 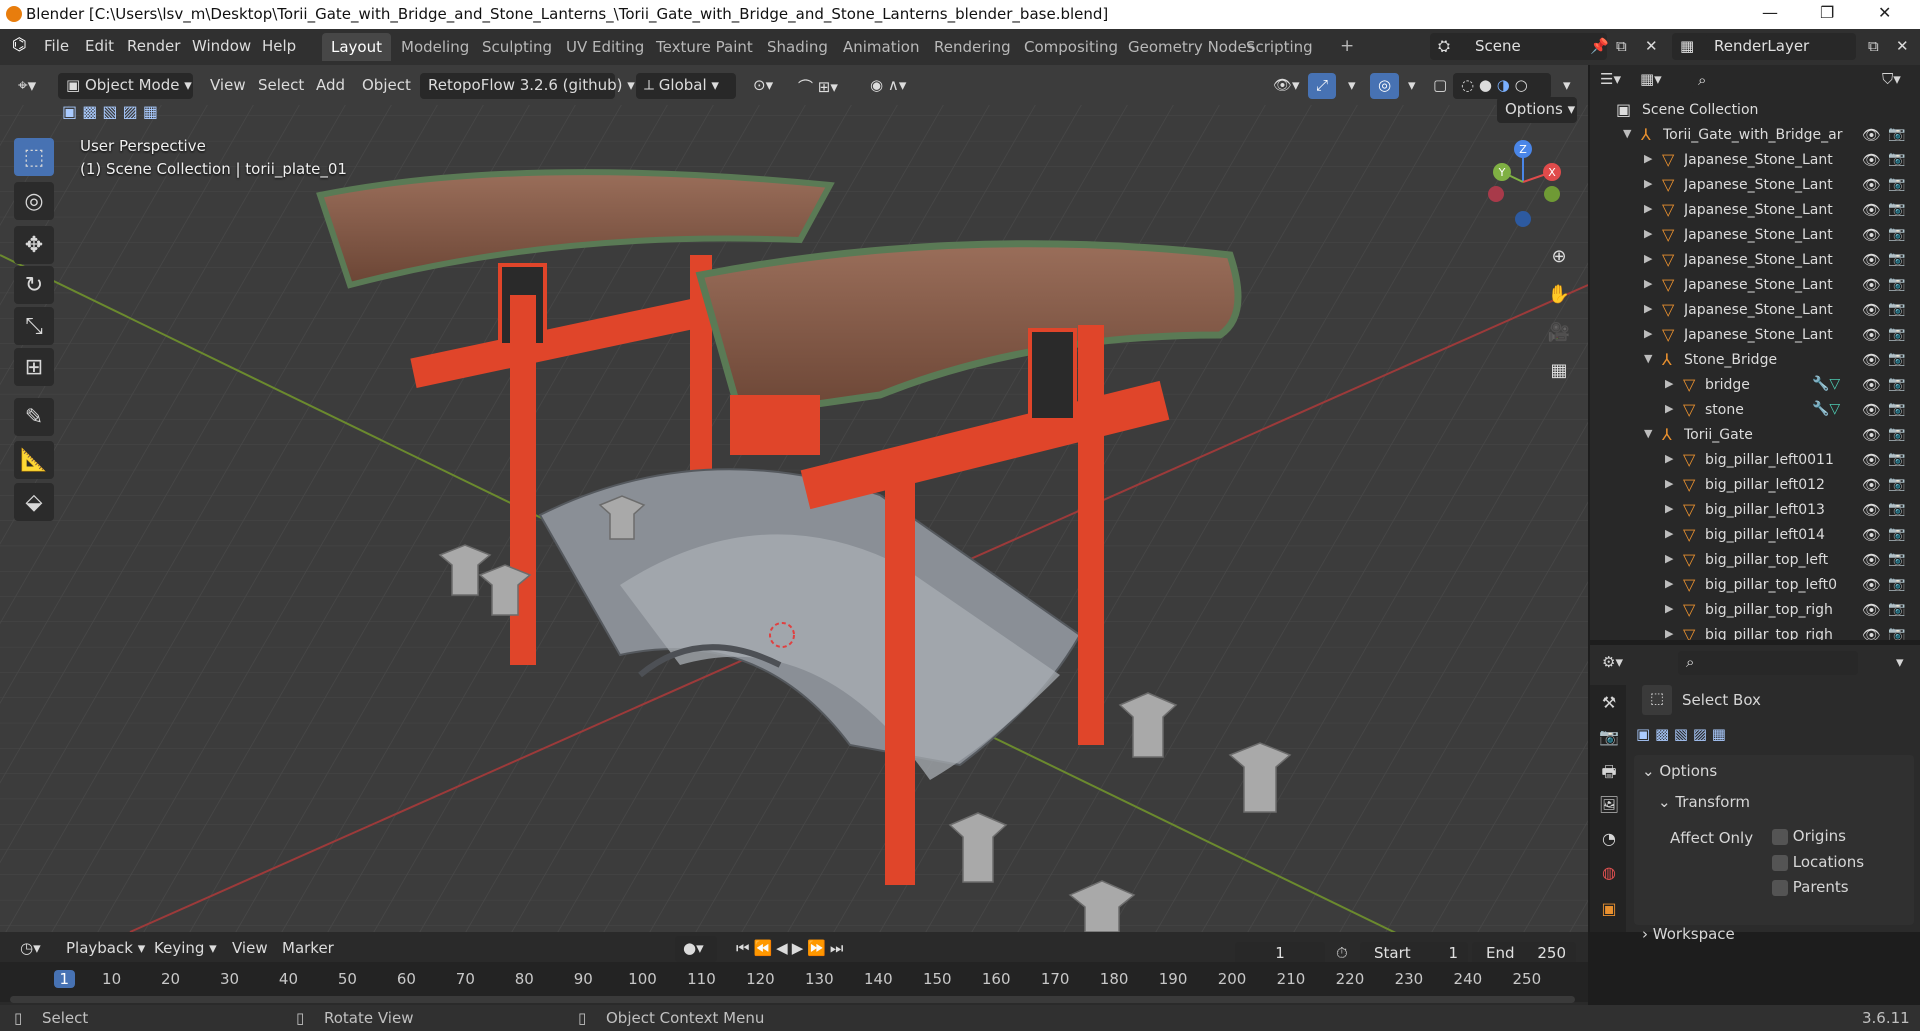 What do you see at coordinates (386, 86) in the screenshot?
I see `menu-object: Object` at bounding box center [386, 86].